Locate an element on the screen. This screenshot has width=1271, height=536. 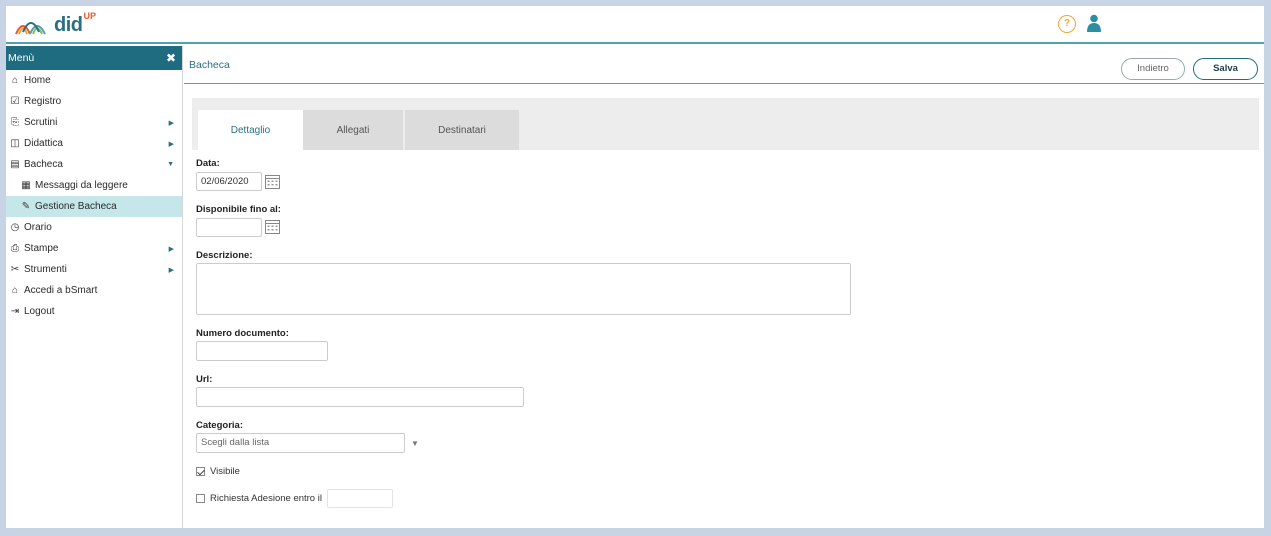
home-icon: ⌂ is located at coordinates (15, 80).